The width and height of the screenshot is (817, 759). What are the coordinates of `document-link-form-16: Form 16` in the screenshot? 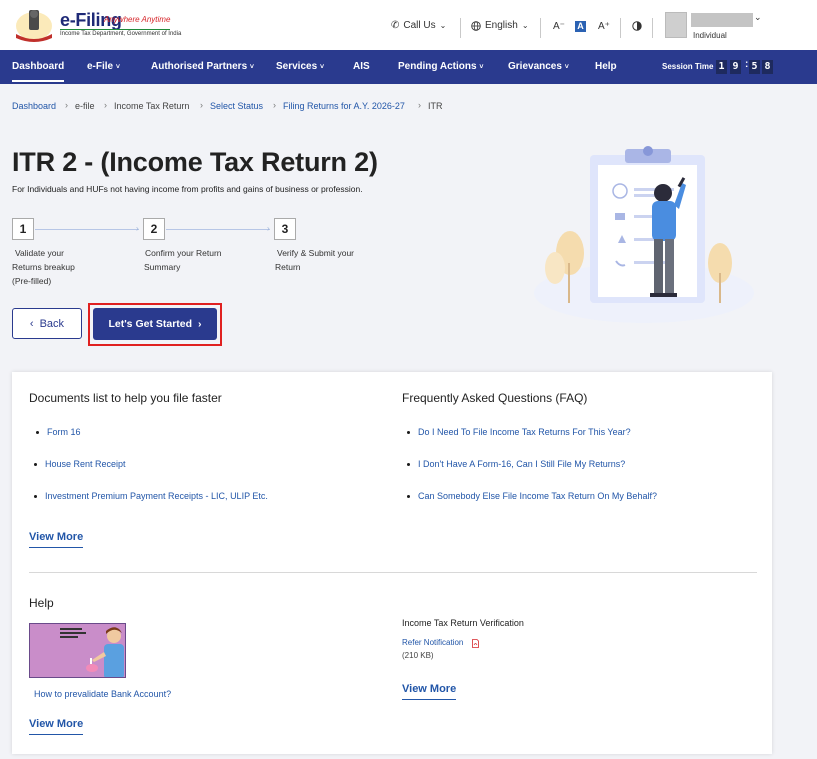 It's located at (58, 432).